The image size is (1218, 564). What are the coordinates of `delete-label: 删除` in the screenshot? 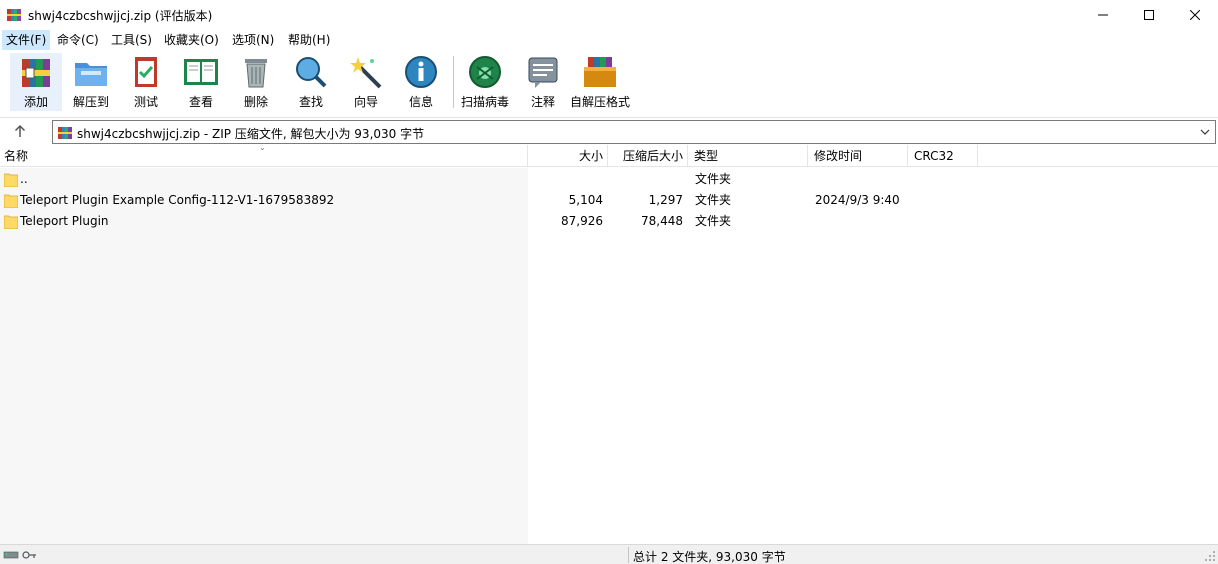 It's located at (255, 102).